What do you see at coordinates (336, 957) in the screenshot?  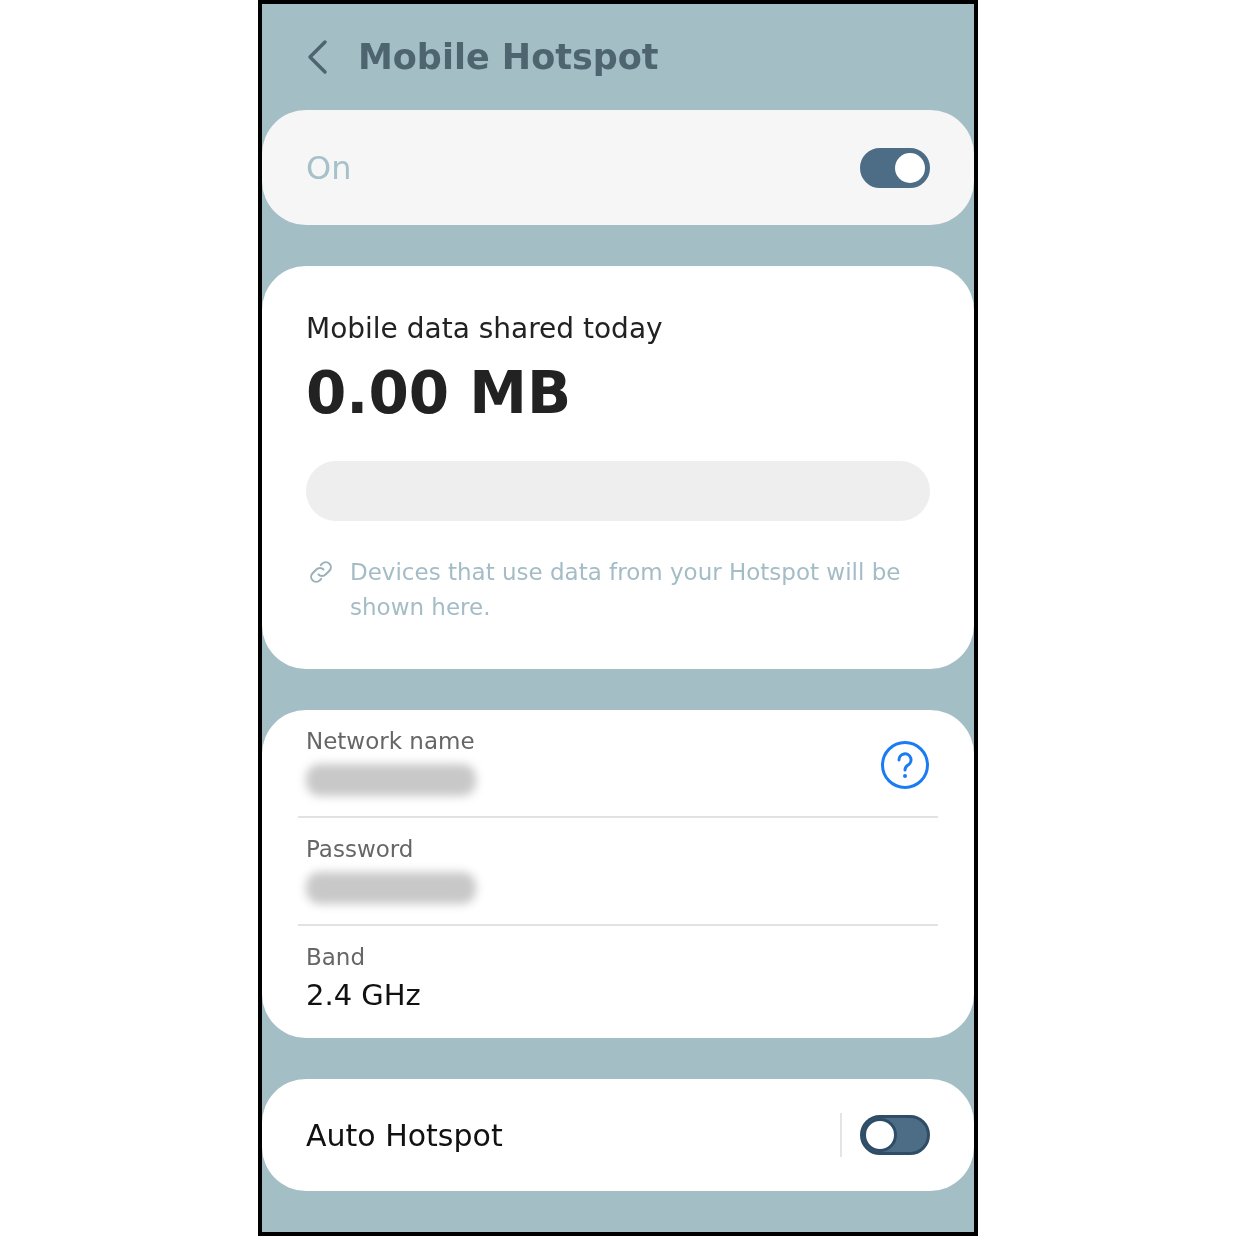 I see `setting-label: Band` at bounding box center [336, 957].